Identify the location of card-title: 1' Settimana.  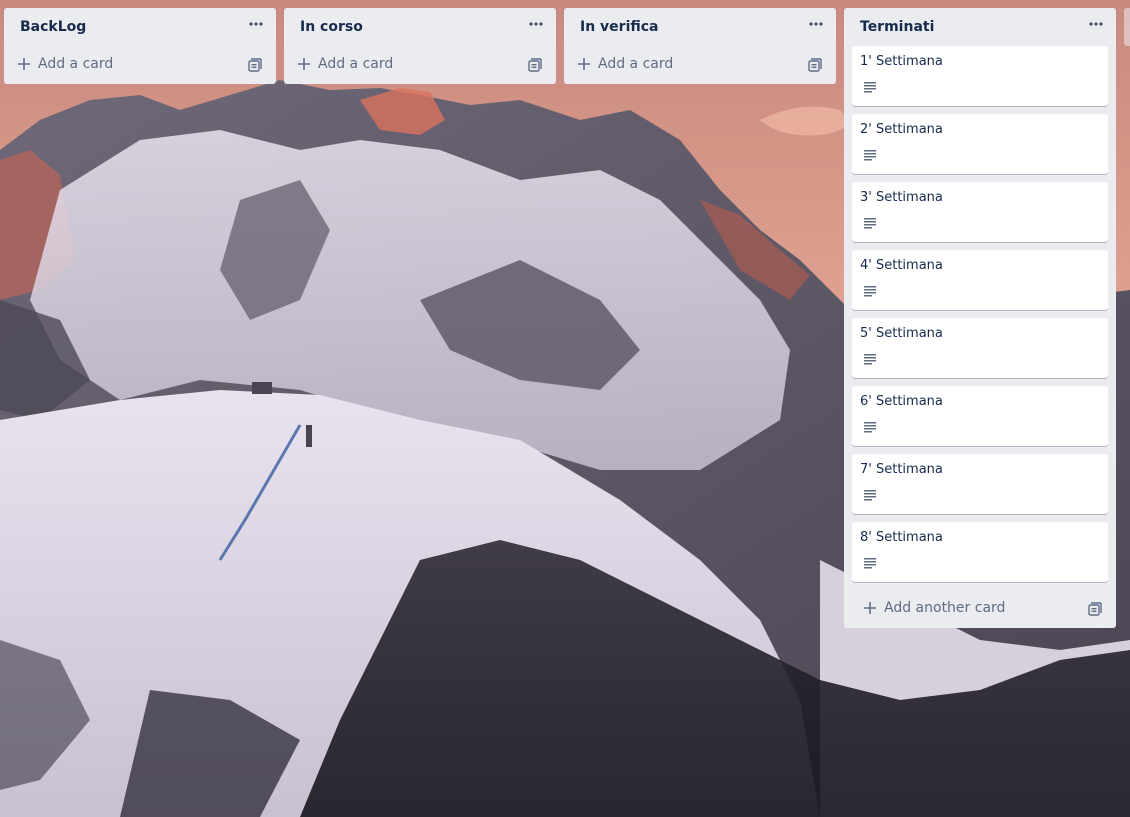
(901, 61).